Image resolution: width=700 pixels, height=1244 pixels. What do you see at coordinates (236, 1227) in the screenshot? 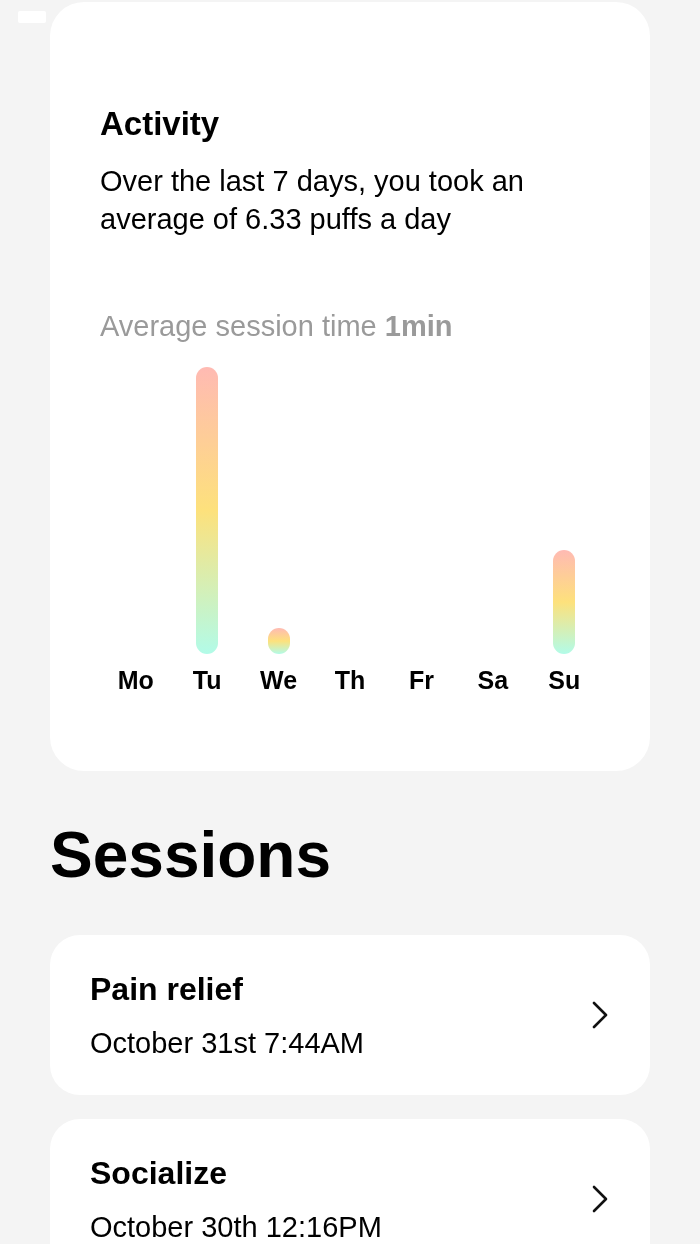
I see `session-time: October 30th 12:16PM` at bounding box center [236, 1227].